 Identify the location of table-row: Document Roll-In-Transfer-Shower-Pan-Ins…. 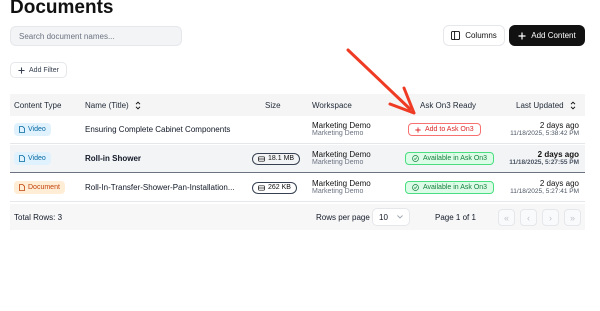
(297, 188).